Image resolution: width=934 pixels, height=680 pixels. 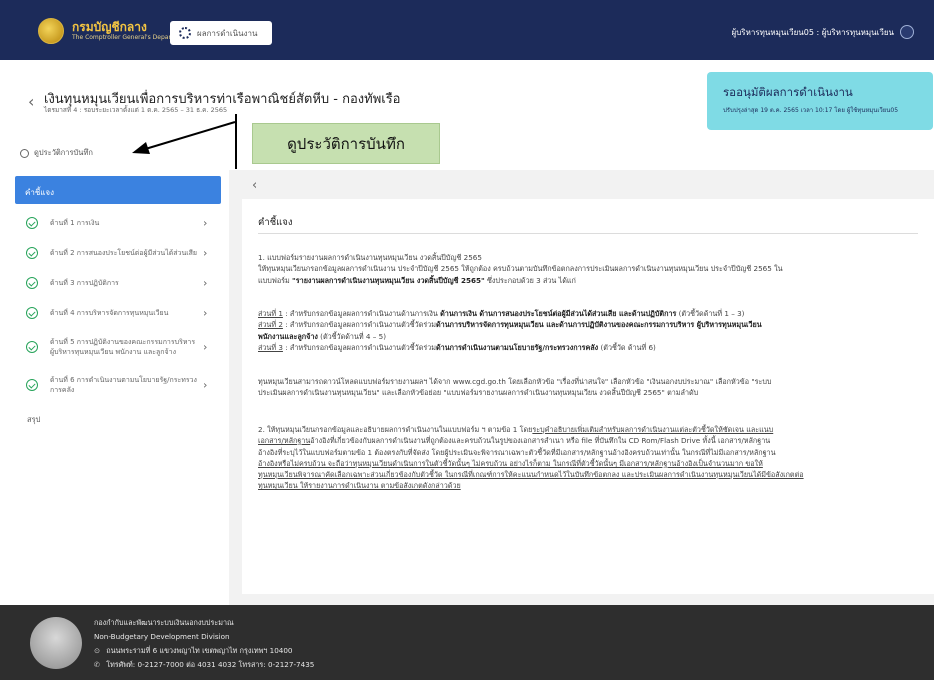 What do you see at coordinates (788, 92) in the screenshot?
I see `status-title: รออนุมัติผลการดำเนินงาน` at bounding box center [788, 92].